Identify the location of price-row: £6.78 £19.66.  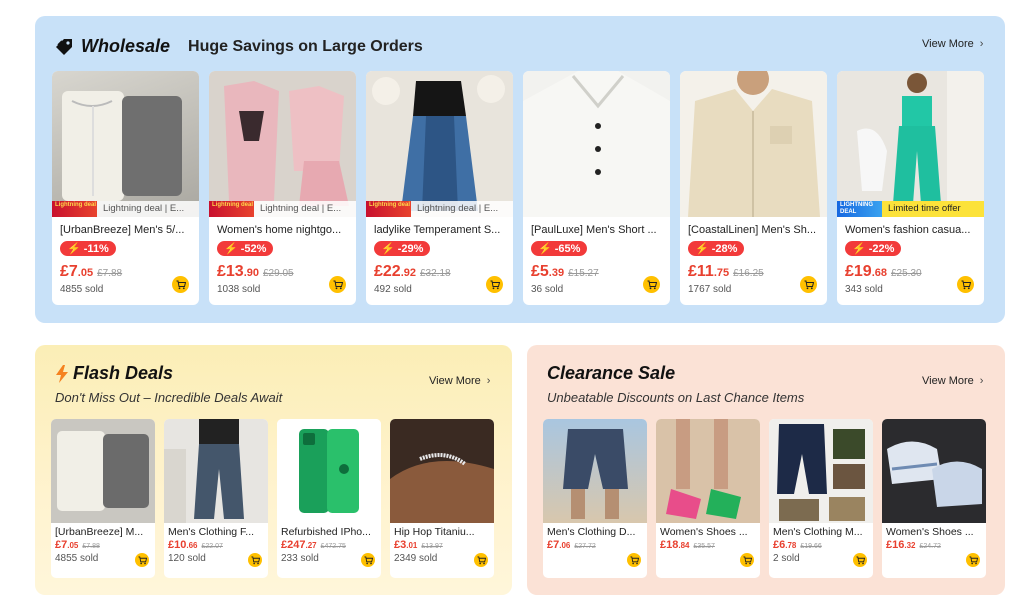
(821, 545).